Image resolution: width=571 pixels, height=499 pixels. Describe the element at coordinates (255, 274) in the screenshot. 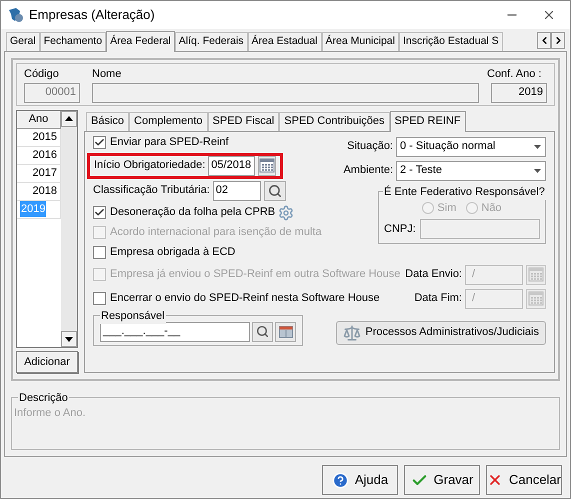

I see `checkbox-label: Empresa já enviou o SPED-Reinf em outra Software House` at that location.